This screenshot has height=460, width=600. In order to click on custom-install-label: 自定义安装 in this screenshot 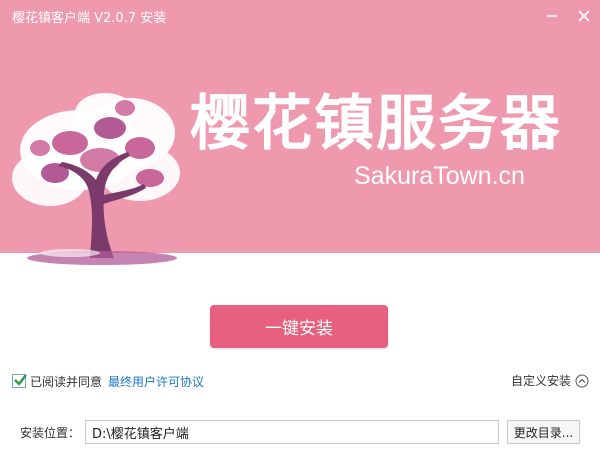, I will do `click(540, 381)`.